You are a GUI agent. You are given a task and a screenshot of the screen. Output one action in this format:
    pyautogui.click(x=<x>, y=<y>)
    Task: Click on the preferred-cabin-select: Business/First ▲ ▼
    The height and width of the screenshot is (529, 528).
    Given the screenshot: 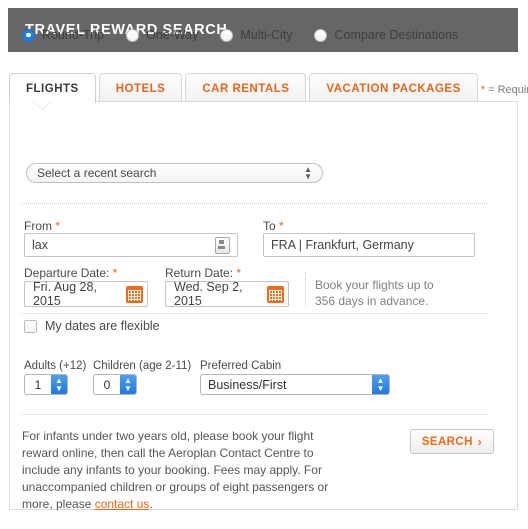 What is the action you would take?
    pyautogui.click(x=295, y=384)
    